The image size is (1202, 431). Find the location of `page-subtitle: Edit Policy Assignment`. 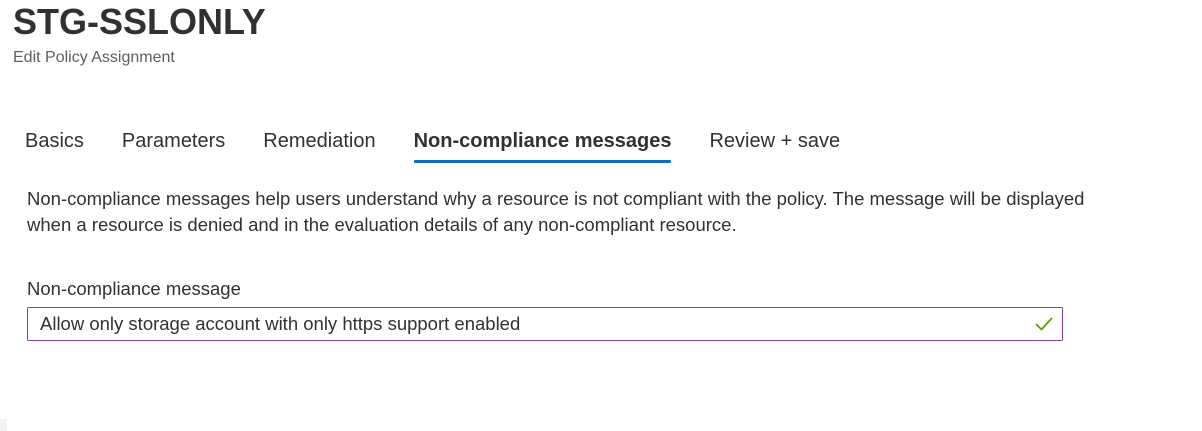

page-subtitle: Edit Policy Assignment is located at coordinates (94, 57).